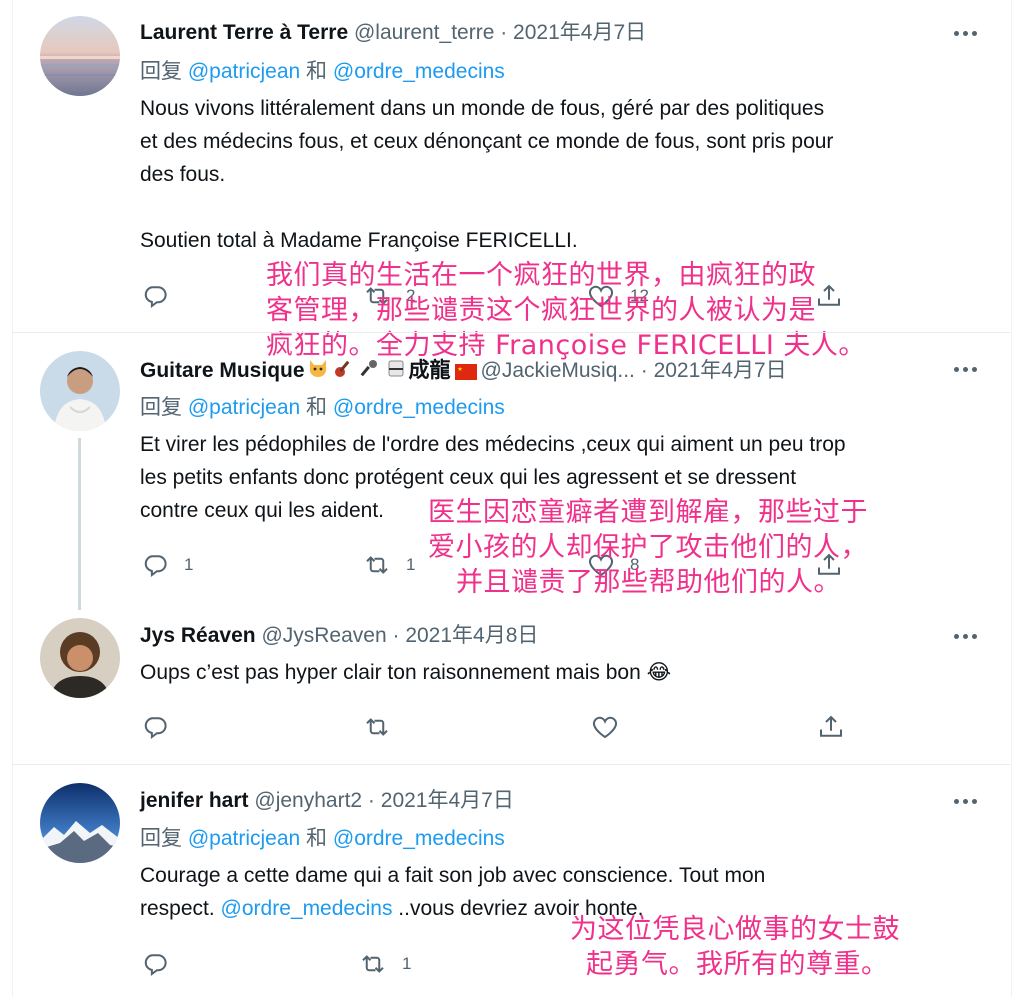 This screenshot has width=1024, height=997. What do you see at coordinates (244, 32) in the screenshot?
I see `display-name: Laurent Terre à Terre` at bounding box center [244, 32].